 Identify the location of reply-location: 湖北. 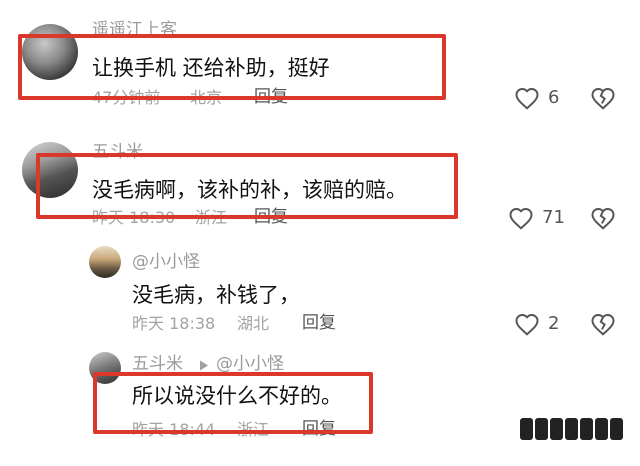
(253, 323).